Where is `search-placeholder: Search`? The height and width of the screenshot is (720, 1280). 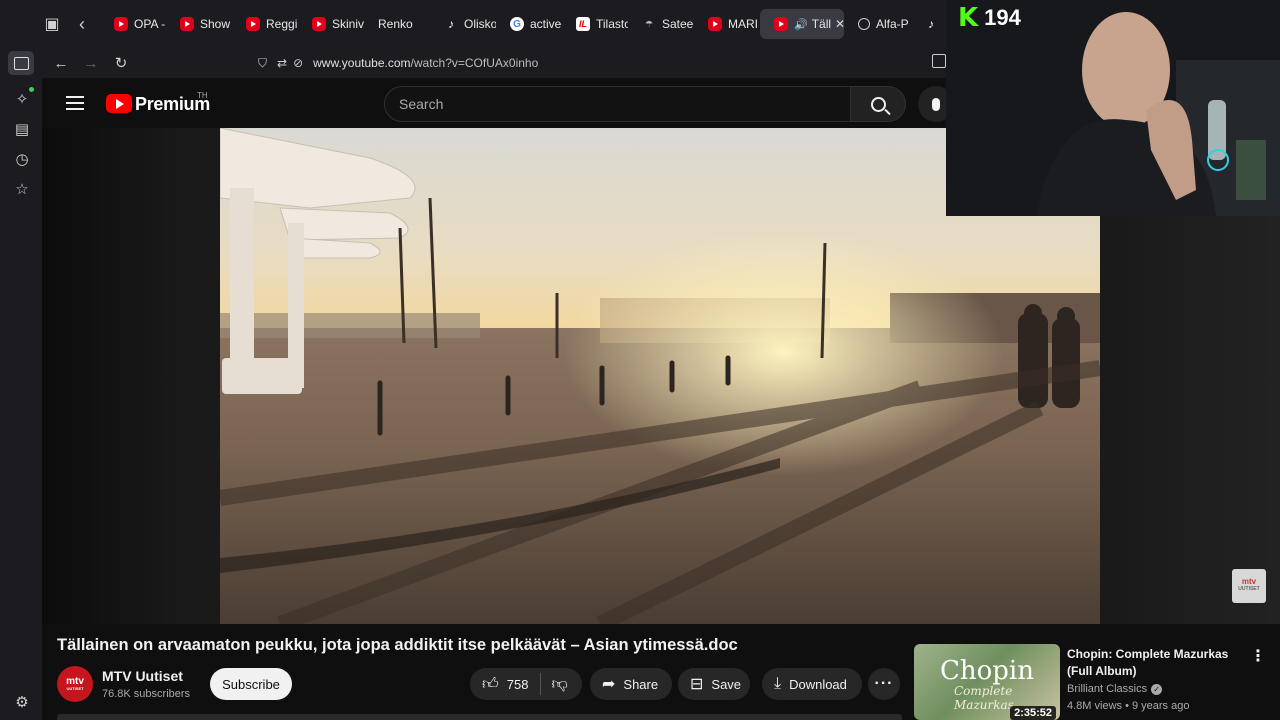
search-placeholder: Search is located at coordinates (421, 104).